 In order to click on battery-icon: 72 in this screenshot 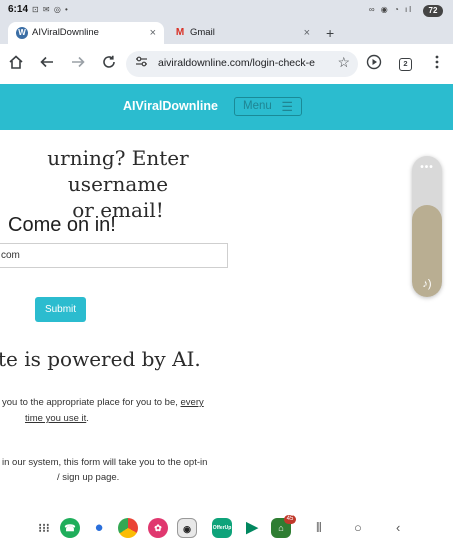, I will do `click(433, 11)`.